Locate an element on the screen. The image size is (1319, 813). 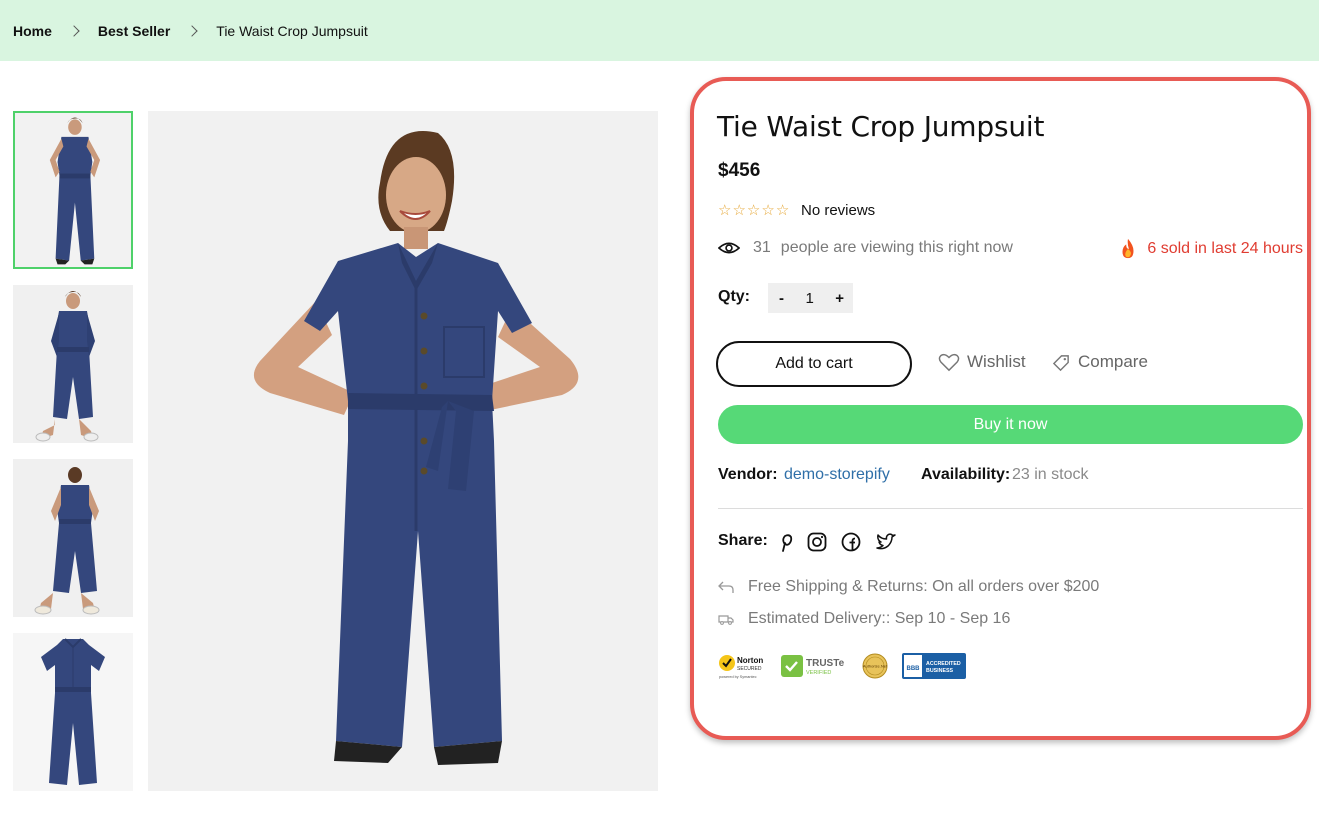
viewing-count: 31 is located at coordinates (762, 247).